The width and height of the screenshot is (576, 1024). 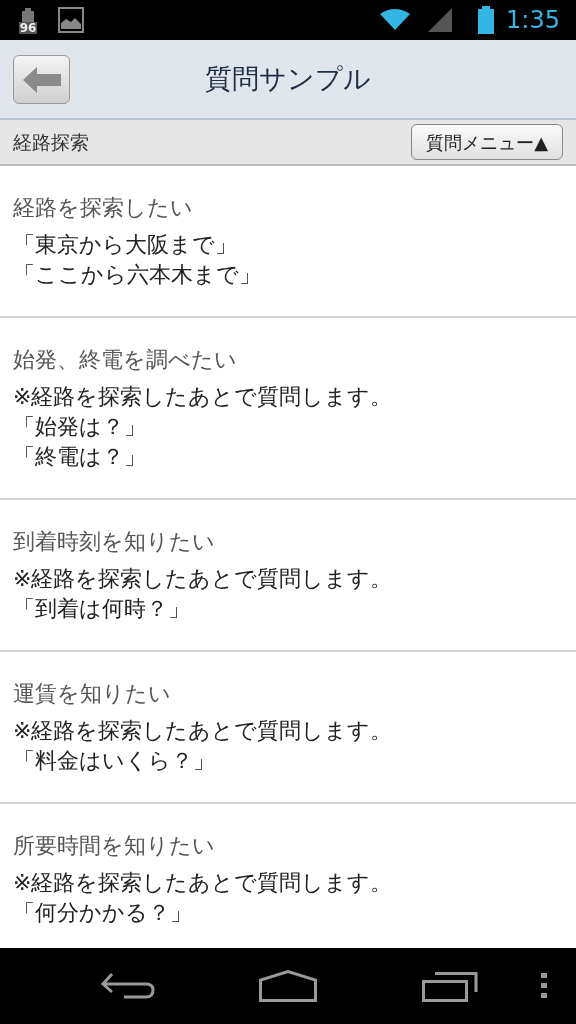 I want to click on screen-title: 質問サンプル, so click(x=288, y=78).